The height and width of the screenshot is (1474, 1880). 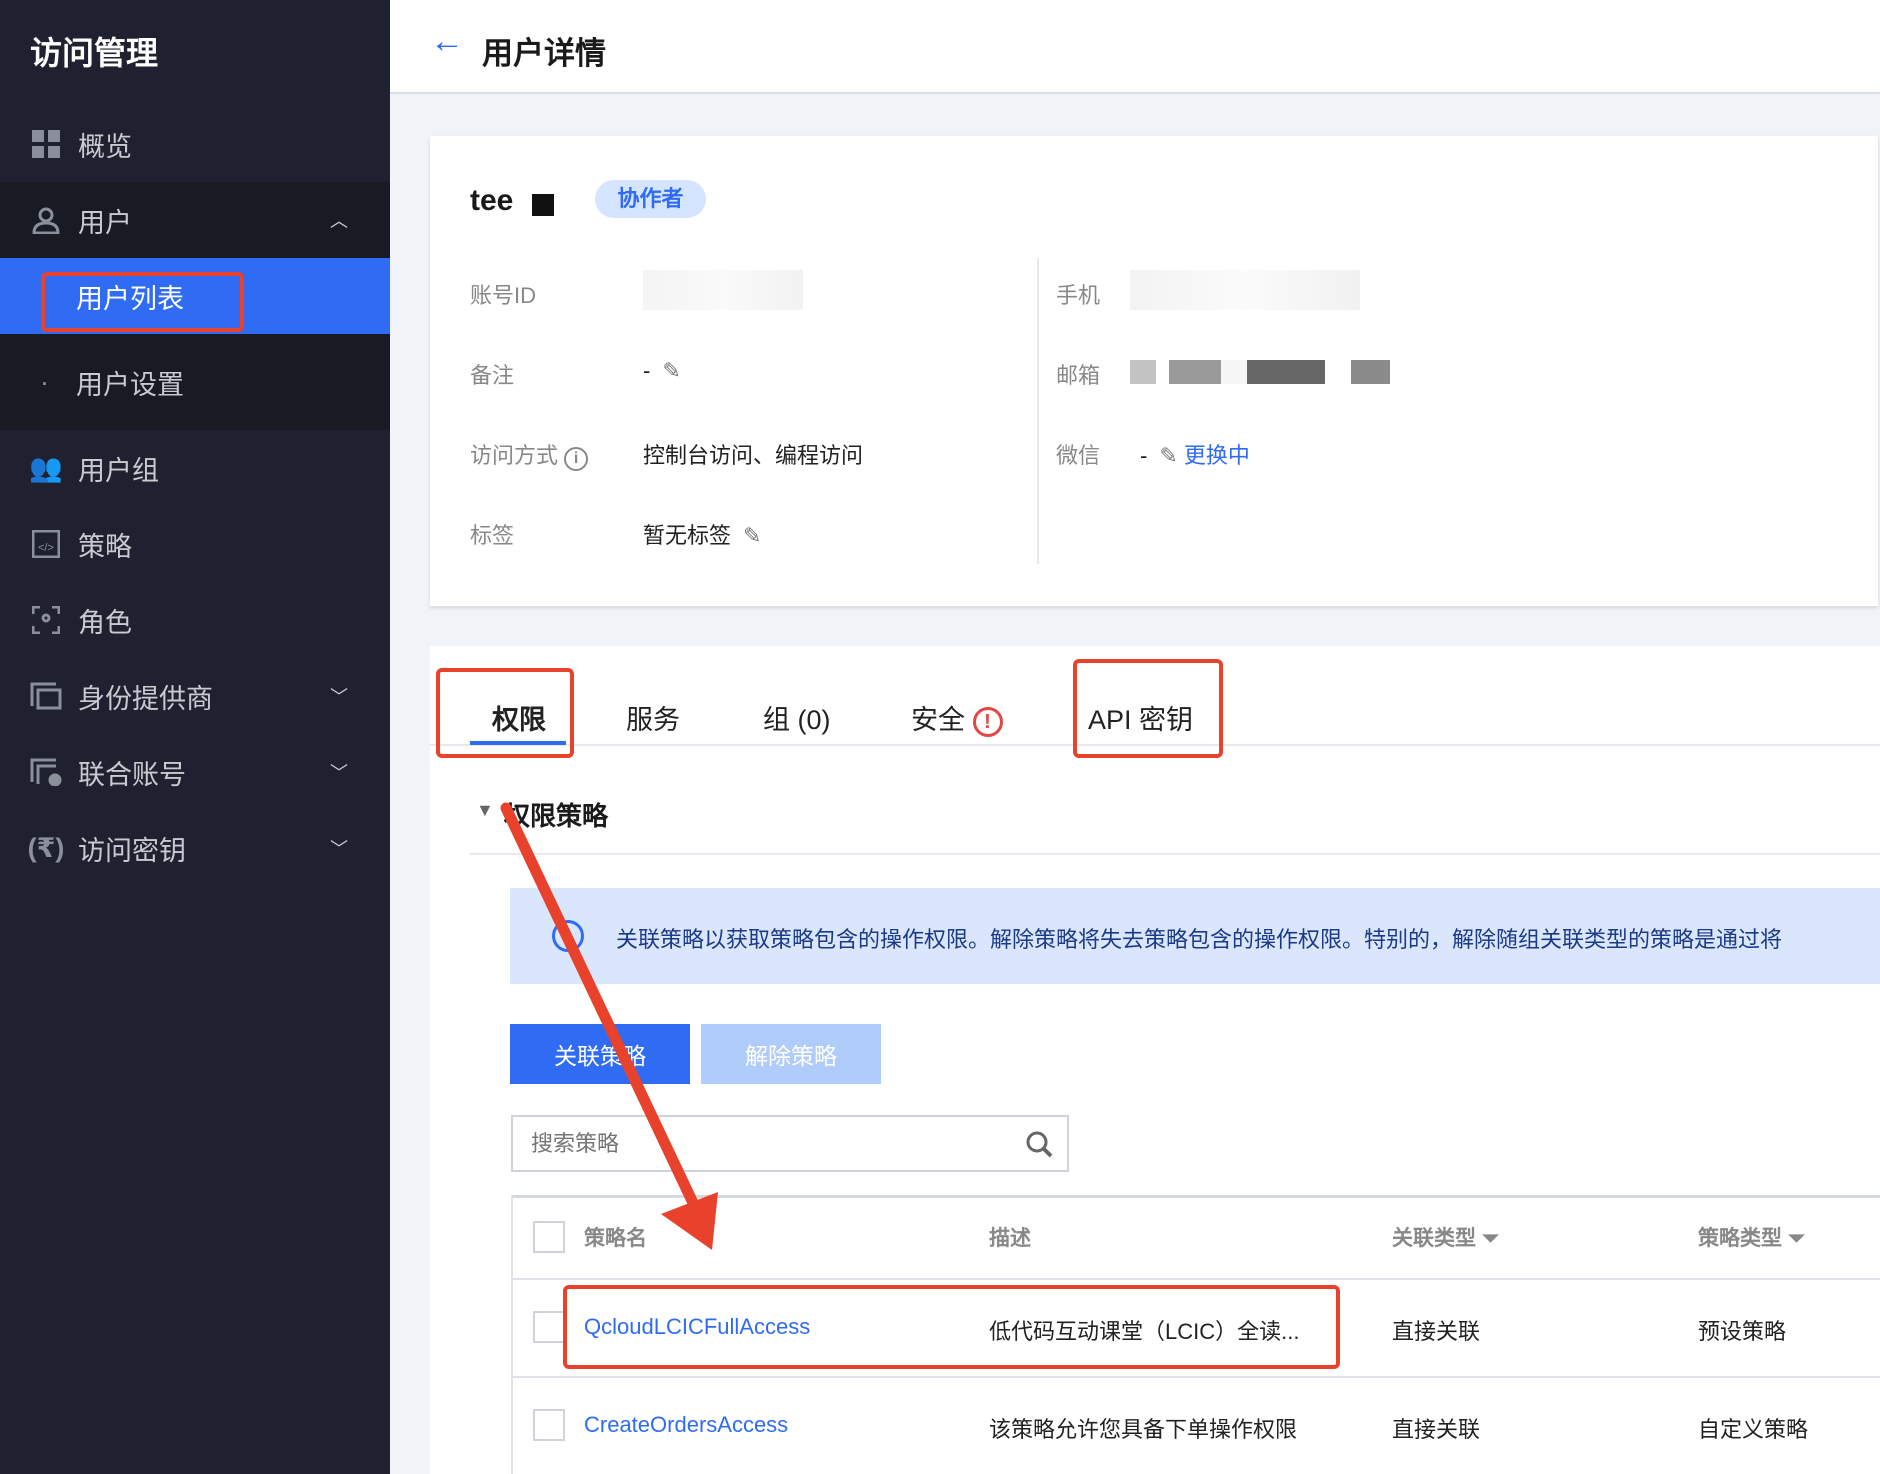 What do you see at coordinates (1742, 1331) in the screenshot?
I see `policy-type: 预设策略` at bounding box center [1742, 1331].